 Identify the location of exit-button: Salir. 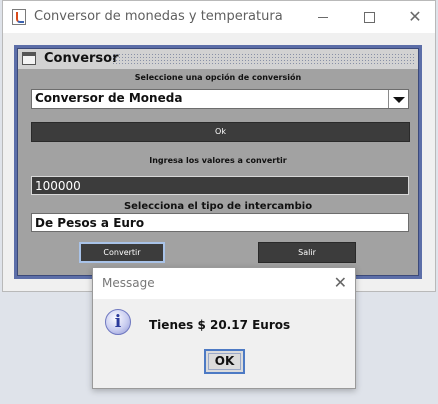
(307, 252).